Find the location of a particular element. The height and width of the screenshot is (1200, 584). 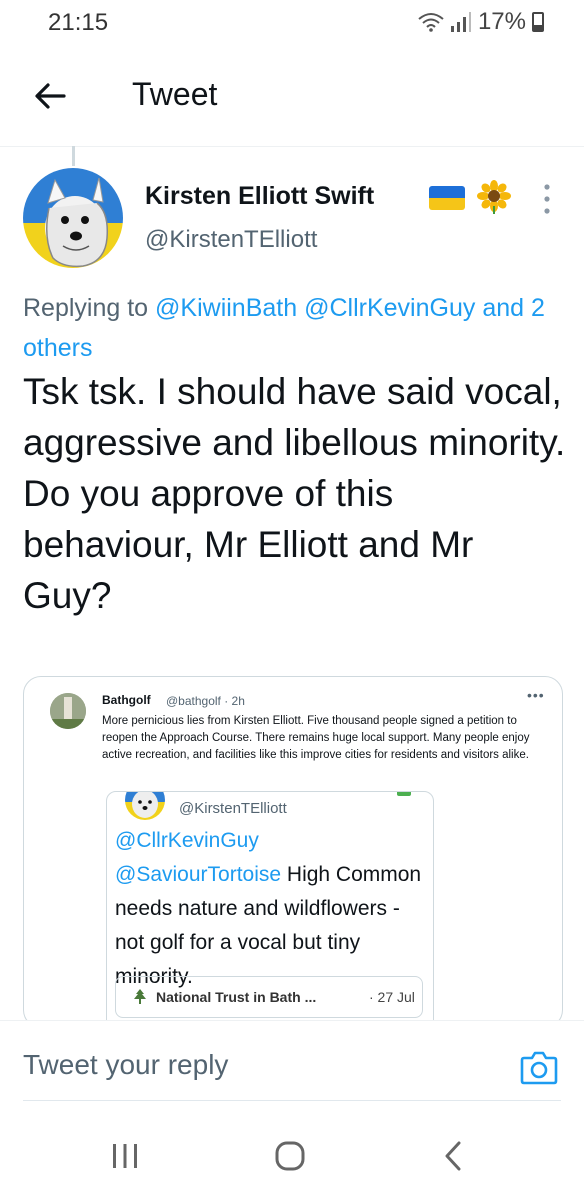

sunflower-icon is located at coordinates (494, 197).